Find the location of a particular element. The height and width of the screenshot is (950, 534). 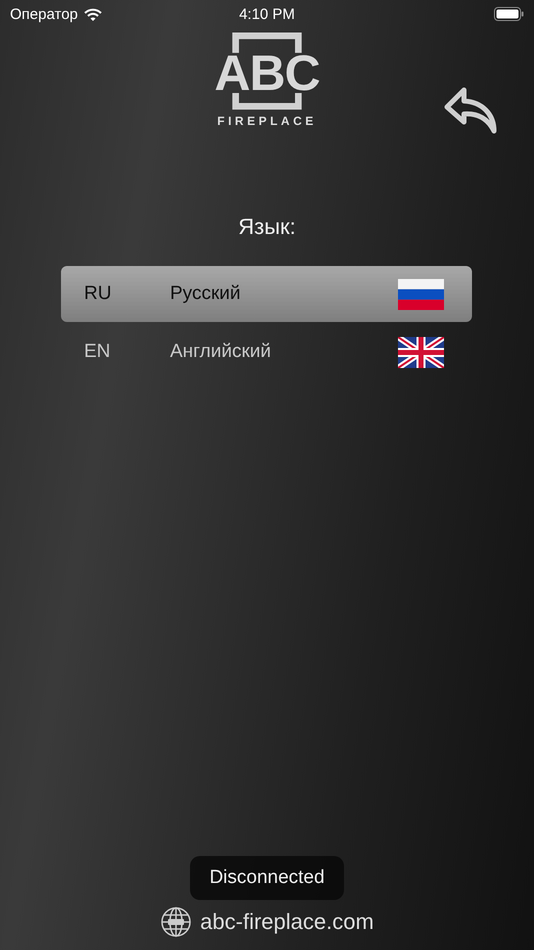

globe-icon is located at coordinates (176, 922).